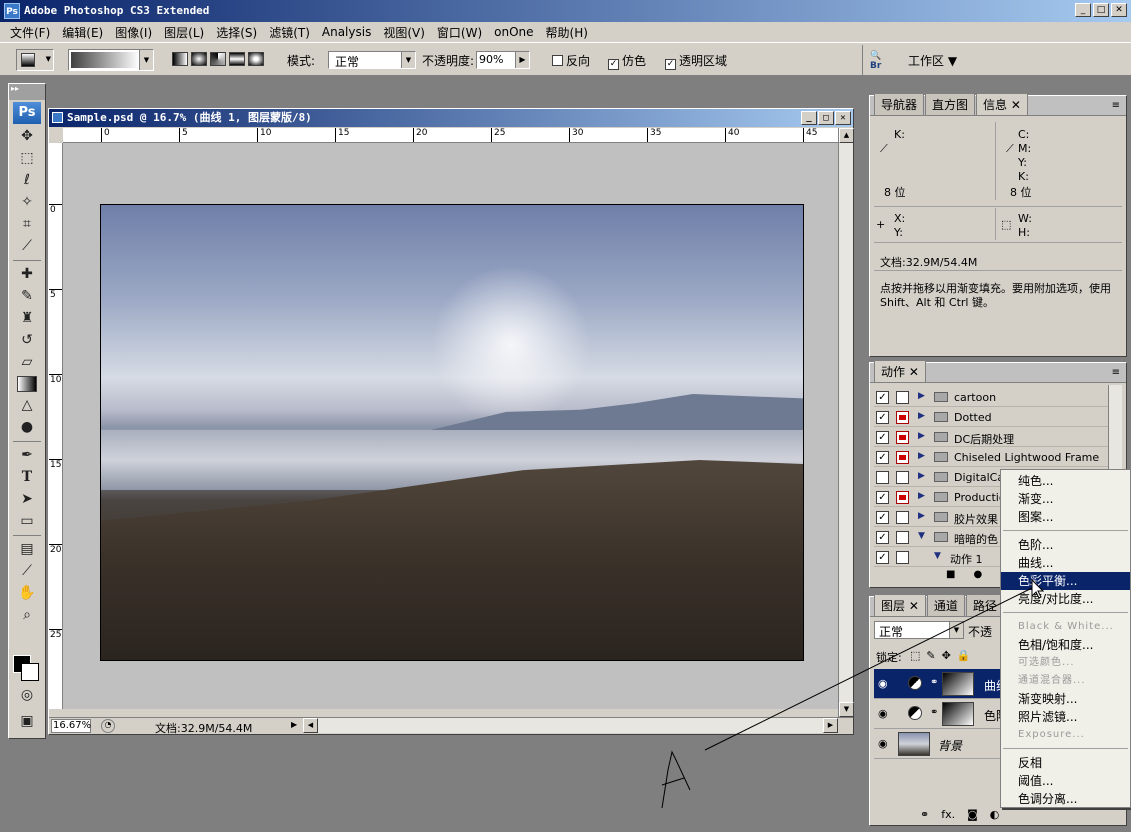 The image size is (1131, 832). What do you see at coordinates (256, 59) in the screenshot?
I see `diamond-gradient-icon` at bounding box center [256, 59].